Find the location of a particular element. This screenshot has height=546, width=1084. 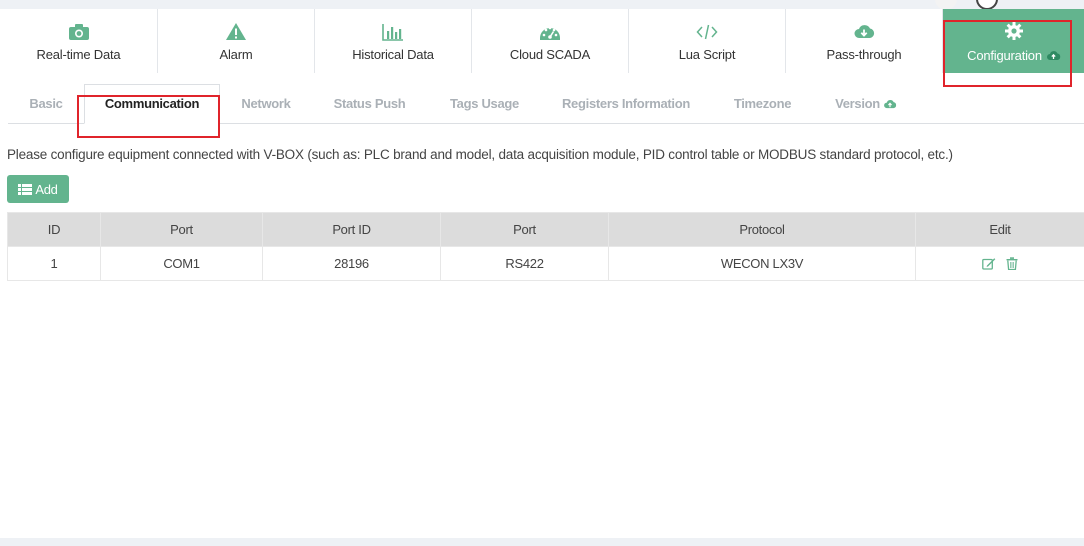

header-port-id: Port ID is located at coordinates (351, 229).